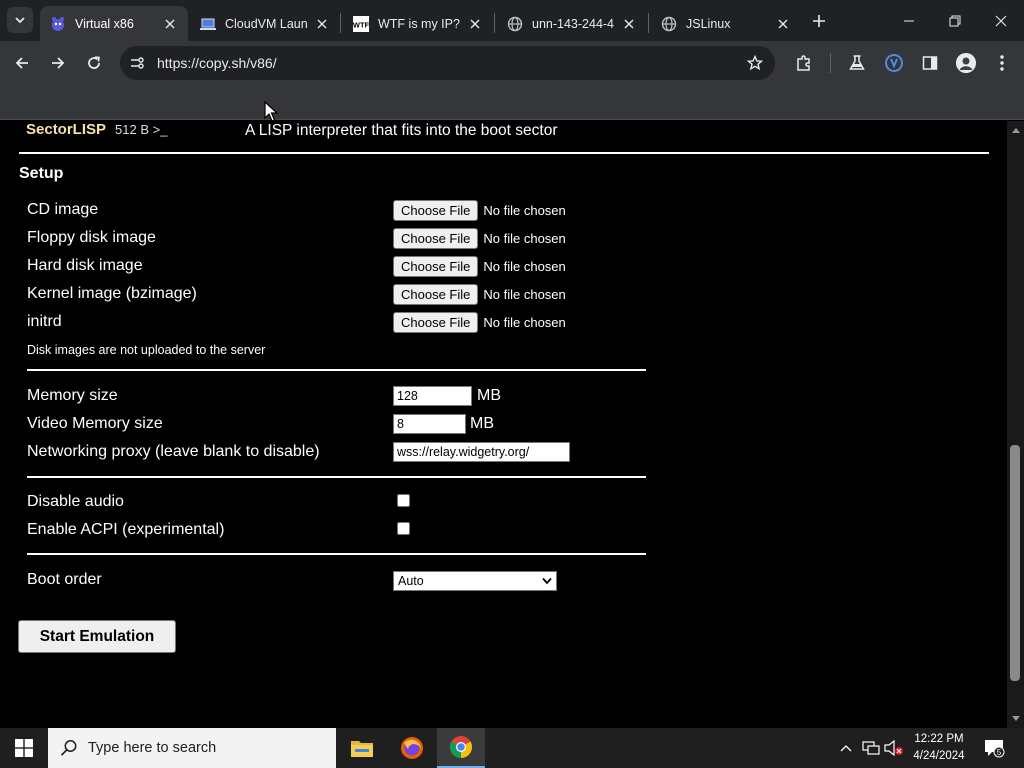 The width and height of the screenshot is (1024, 768). I want to click on scroll-thumb, so click(1015, 563).